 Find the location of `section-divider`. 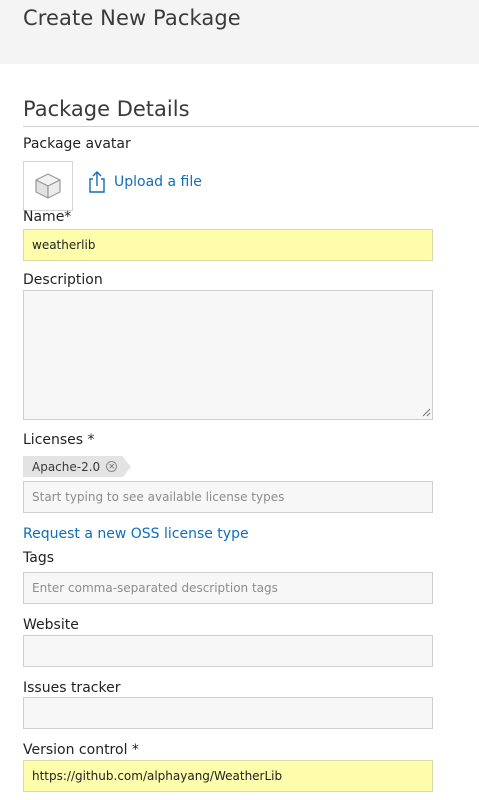

section-divider is located at coordinates (251, 126).